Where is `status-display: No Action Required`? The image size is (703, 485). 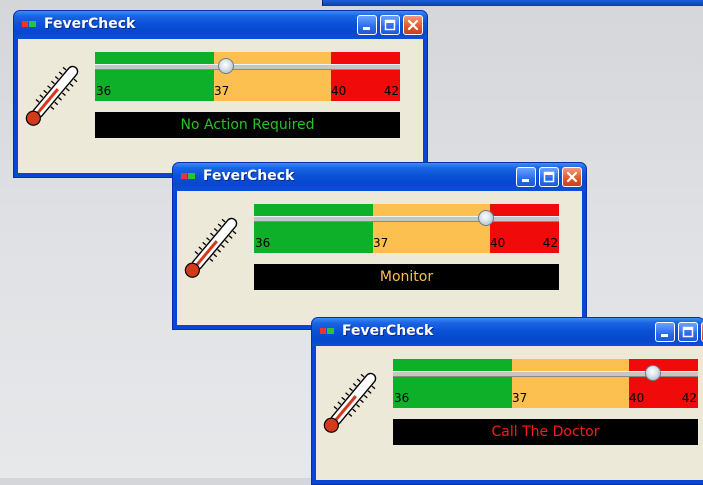 status-display: No Action Required is located at coordinates (247, 125).